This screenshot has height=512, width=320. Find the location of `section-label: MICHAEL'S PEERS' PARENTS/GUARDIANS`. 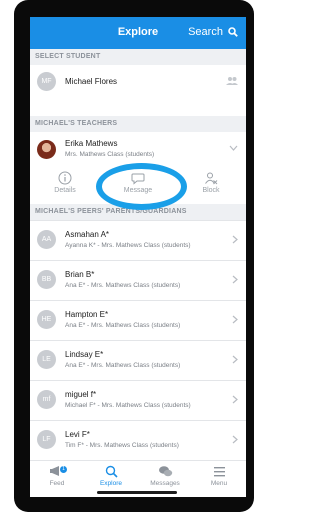

section-label: MICHAEL'S PEERS' PARENTS/GUARDIANS is located at coordinates (111, 211).